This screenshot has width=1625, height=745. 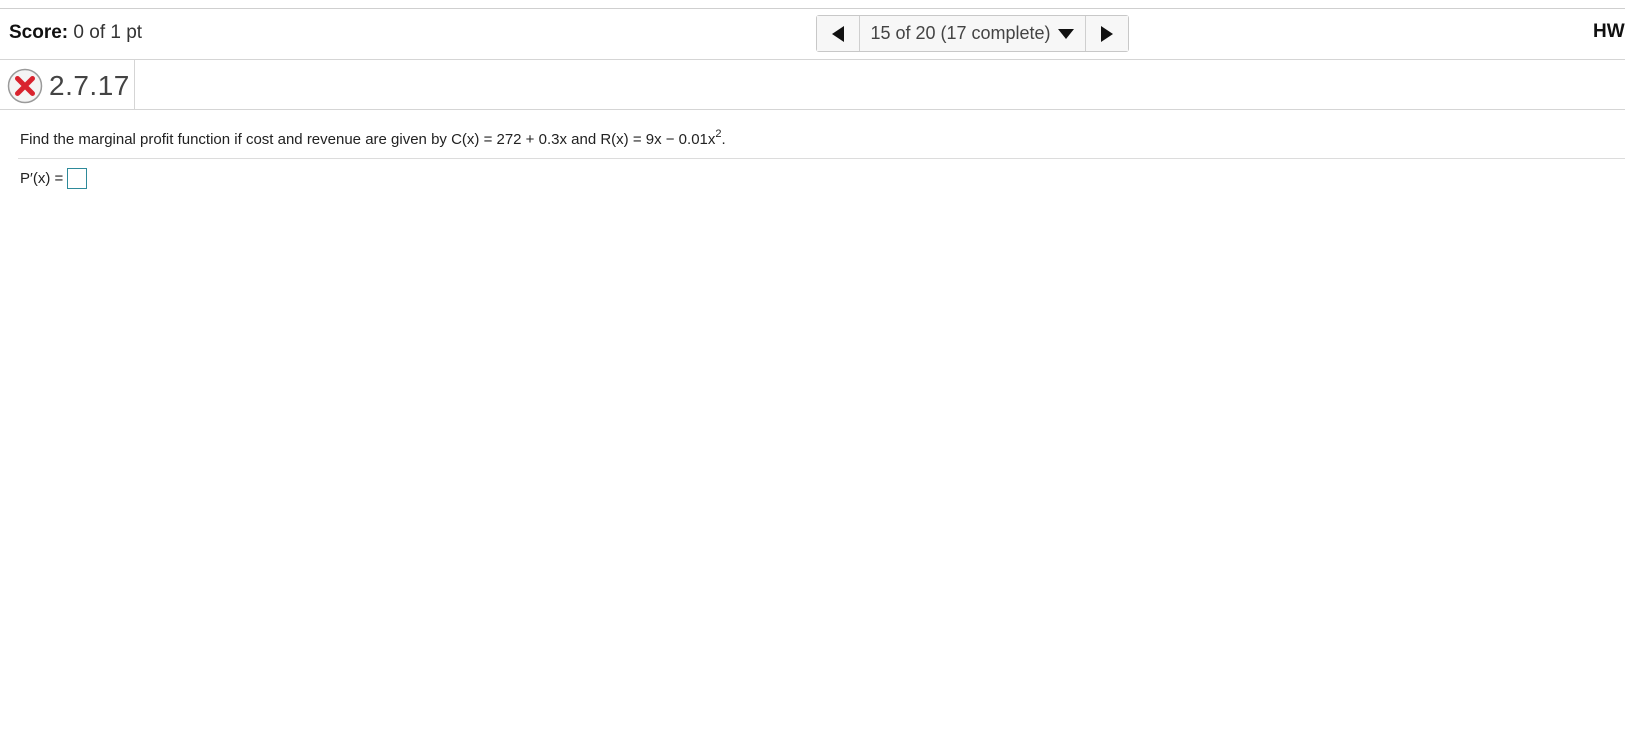 I want to click on triangle-left-icon, so click(x=838, y=33).